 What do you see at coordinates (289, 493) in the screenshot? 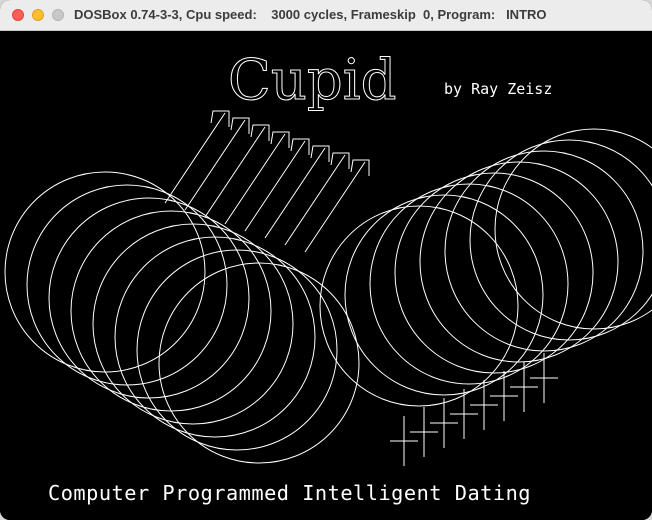
I see `tagline: Computer Programmed Intelligent Dating` at bounding box center [289, 493].